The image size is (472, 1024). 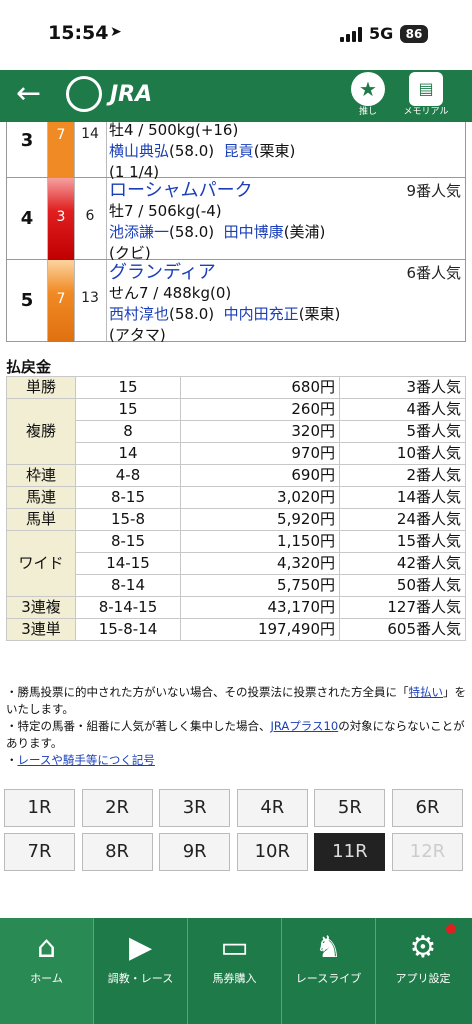 What do you see at coordinates (451, 929) in the screenshot?
I see `notification-dot` at bounding box center [451, 929].